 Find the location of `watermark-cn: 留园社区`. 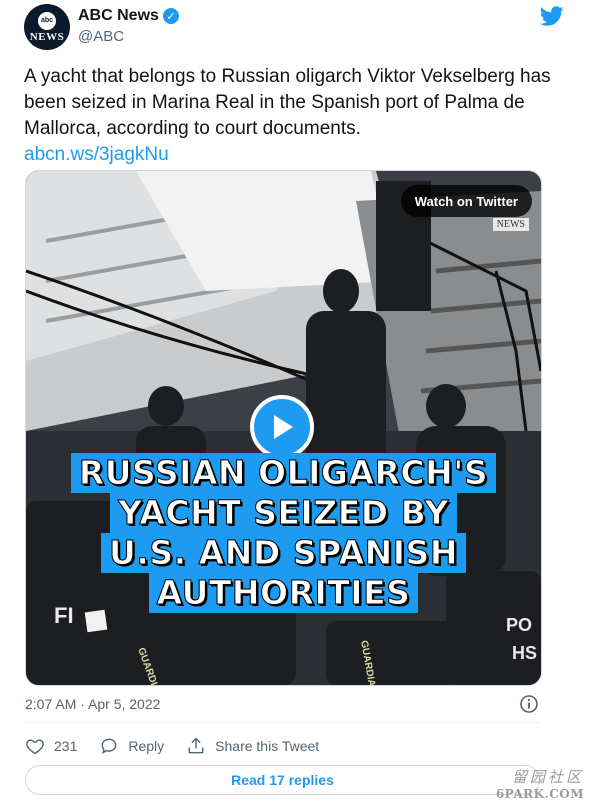

watermark-cn: 留园社区 is located at coordinates (547, 777).